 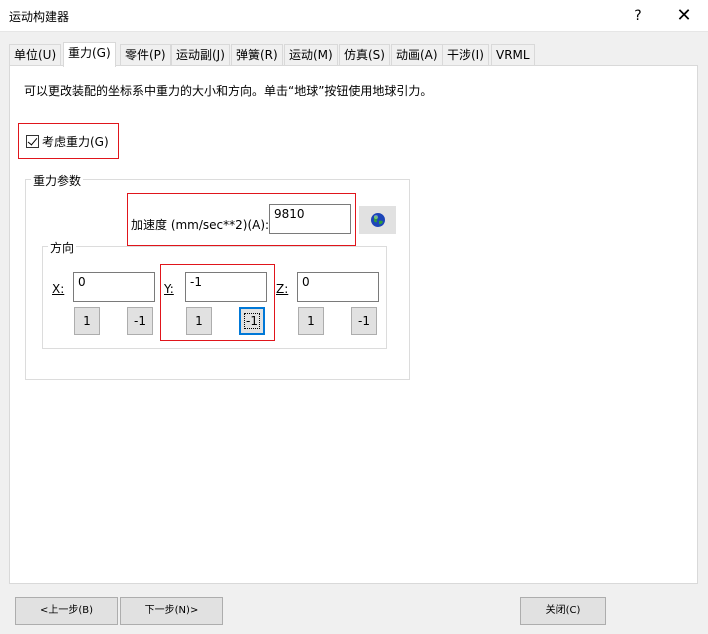 I want to click on help-button: ?, so click(x=638, y=16).